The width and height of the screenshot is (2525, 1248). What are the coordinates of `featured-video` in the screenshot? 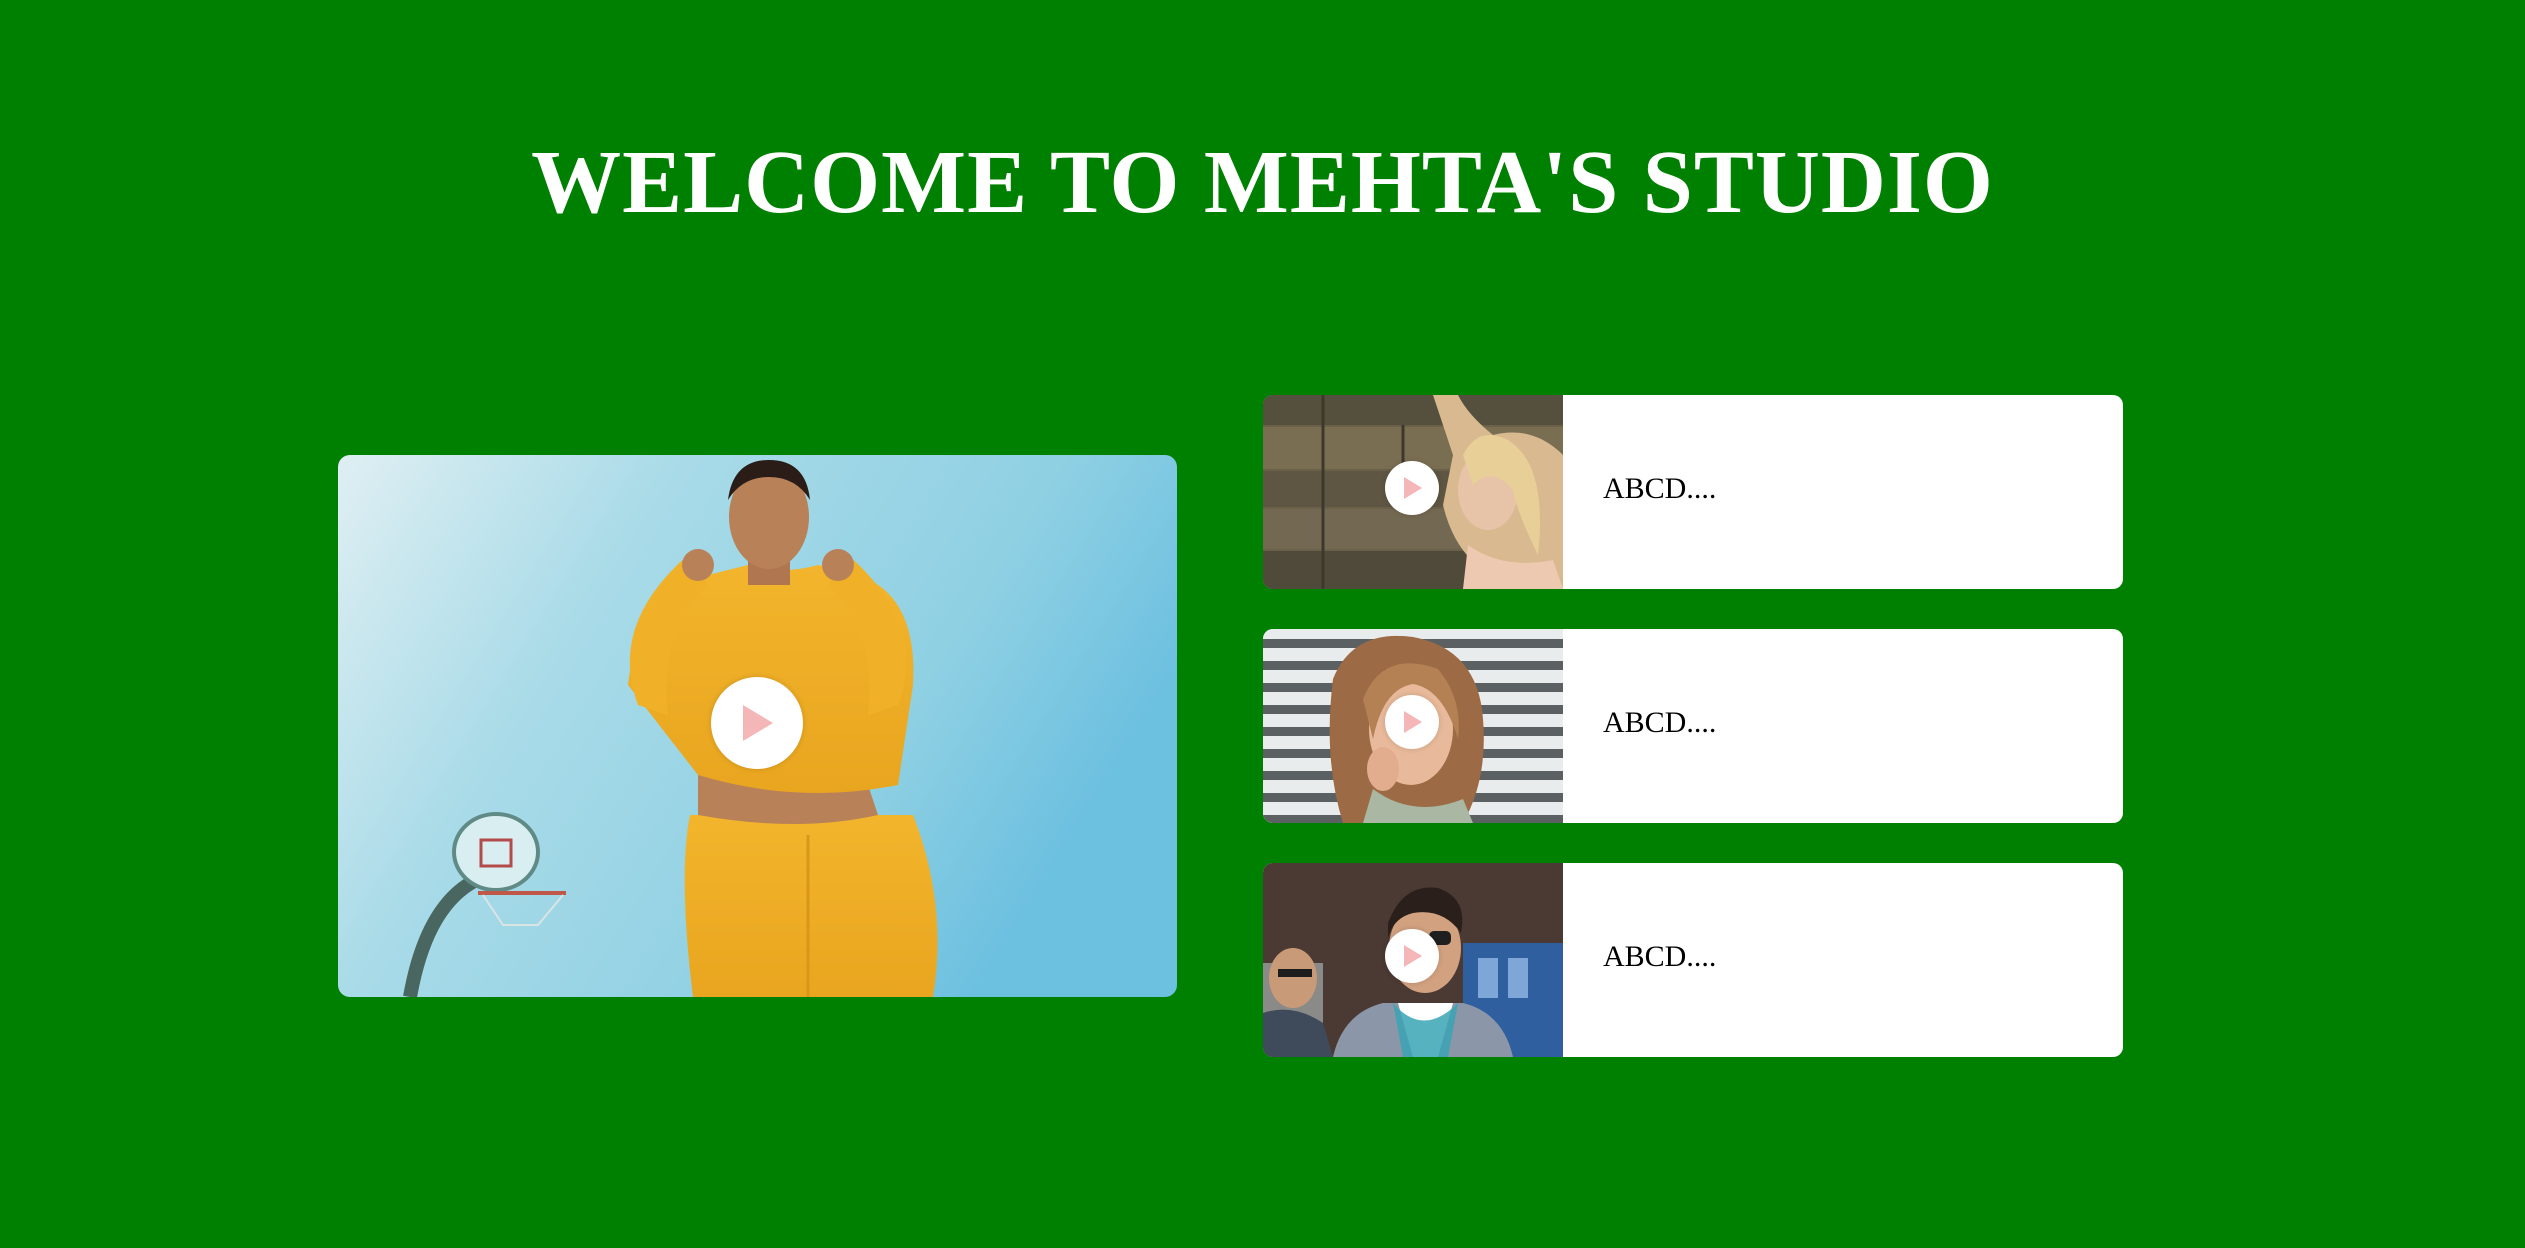 It's located at (757, 726).